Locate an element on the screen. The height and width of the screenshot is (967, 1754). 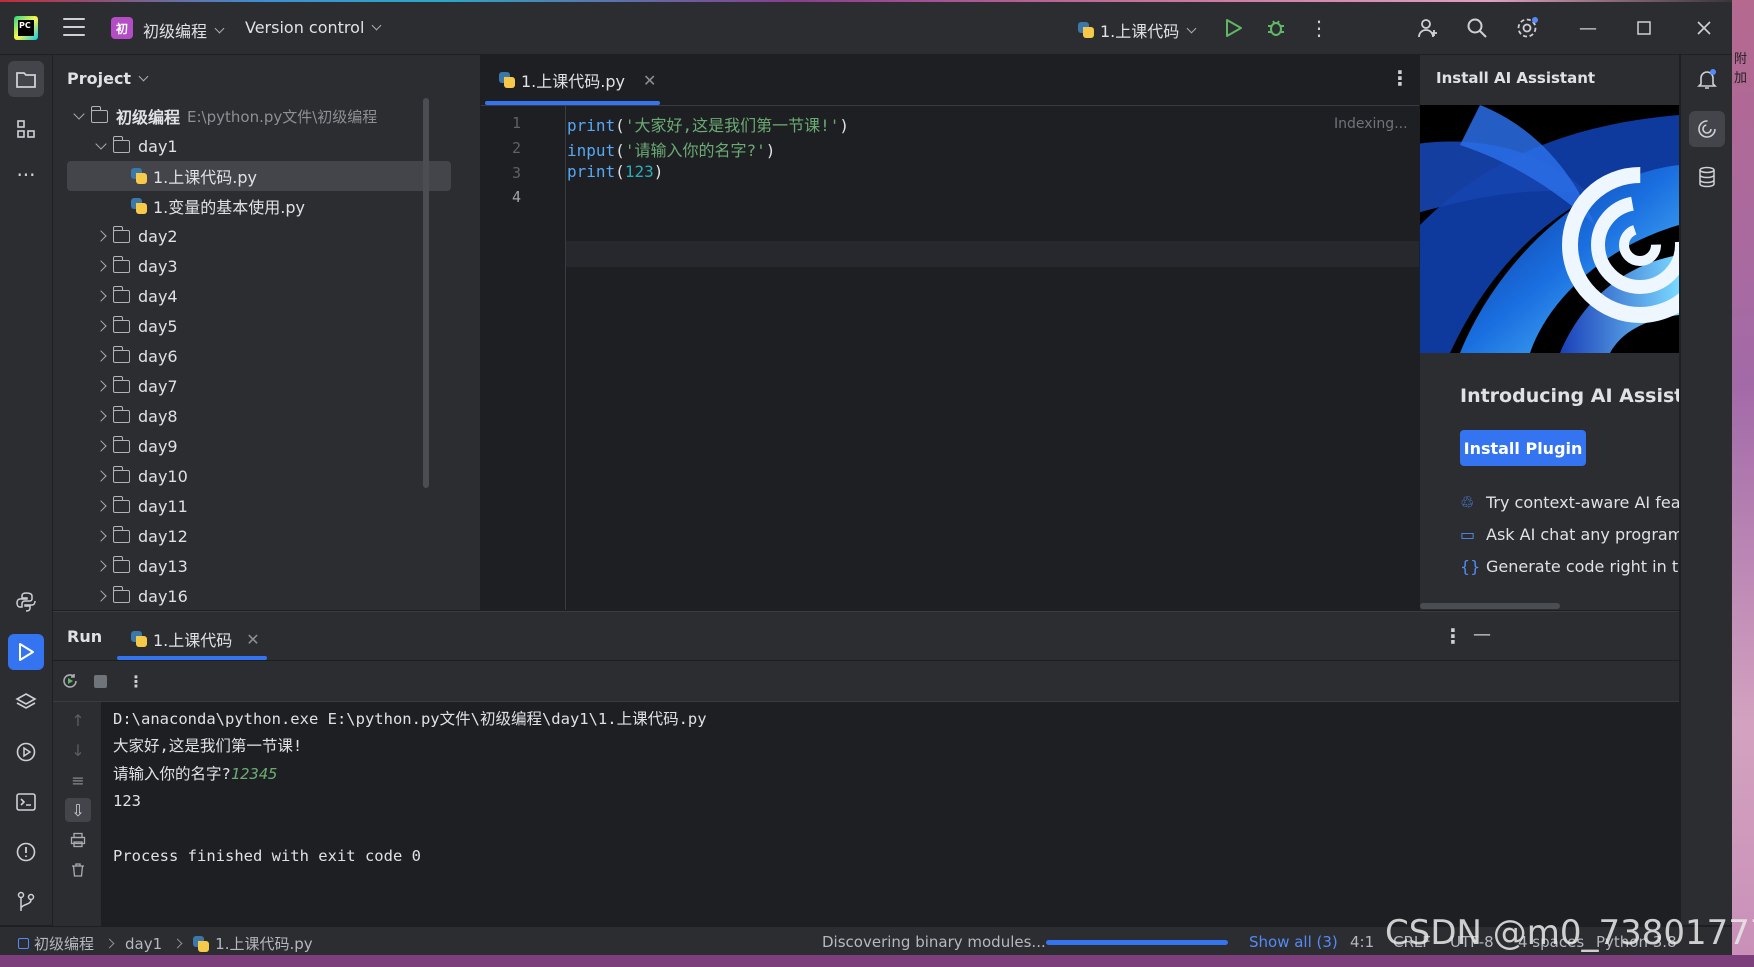
breadcrumb-item: 1.上课代码.py is located at coordinates (263, 943).